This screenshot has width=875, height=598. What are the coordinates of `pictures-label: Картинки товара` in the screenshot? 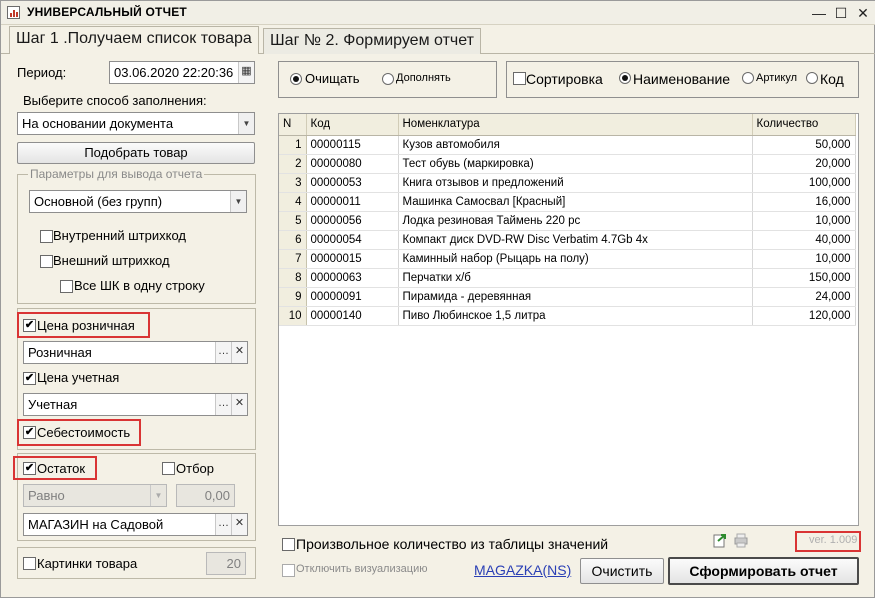 It's located at (87, 563).